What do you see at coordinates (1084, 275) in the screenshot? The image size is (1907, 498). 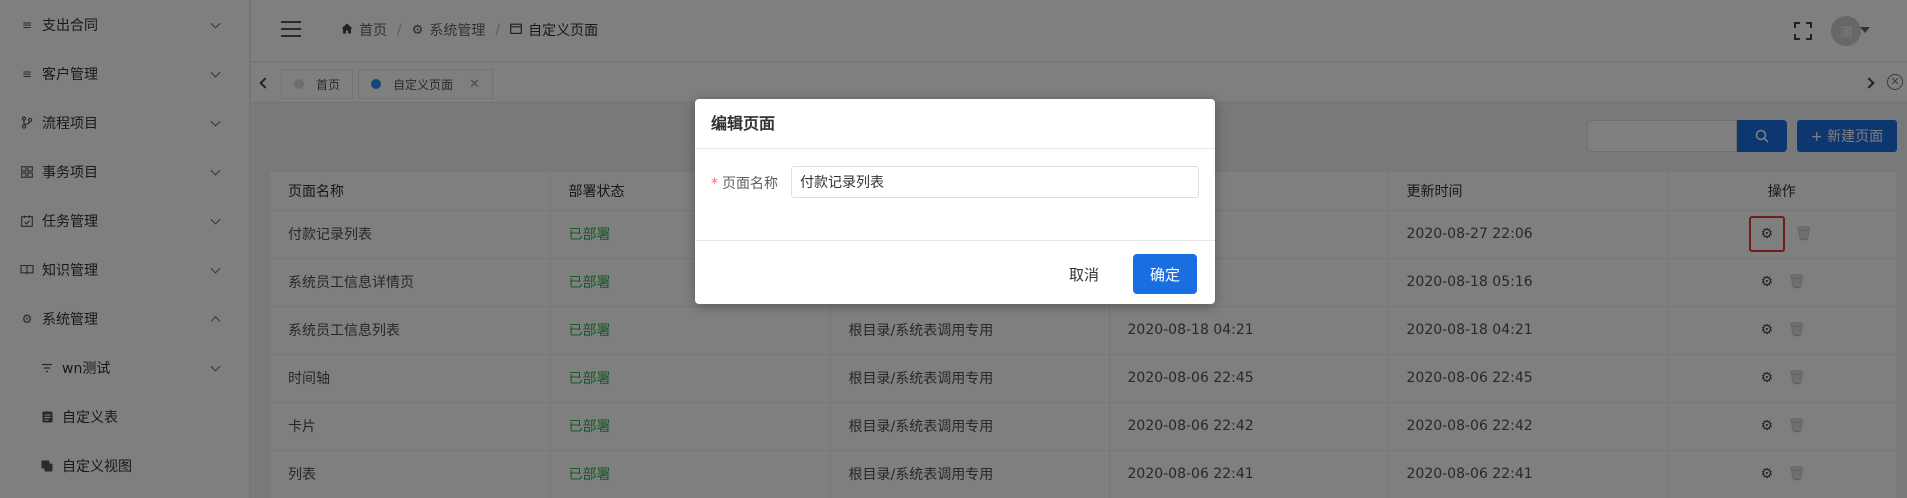 I see `cancel-button: 取消` at bounding box center [1084, 275].